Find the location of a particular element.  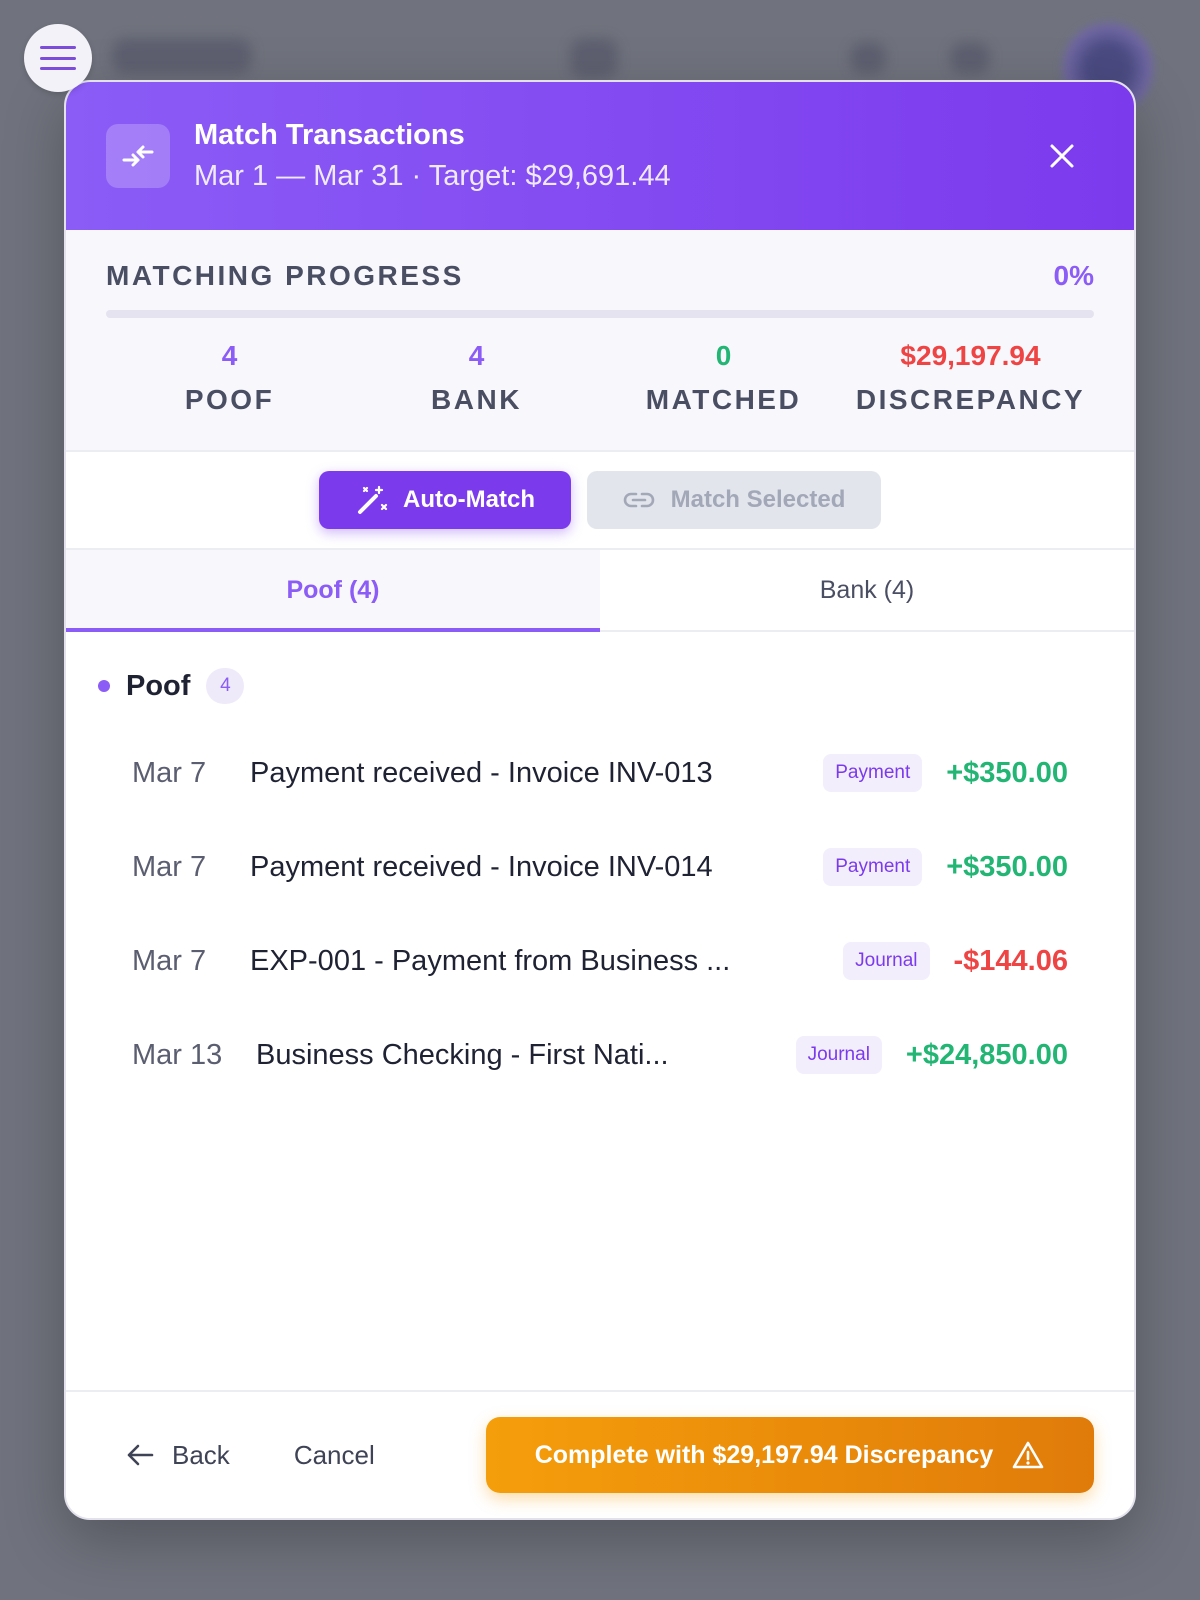

close-button is located at coordinates (1062, 156).